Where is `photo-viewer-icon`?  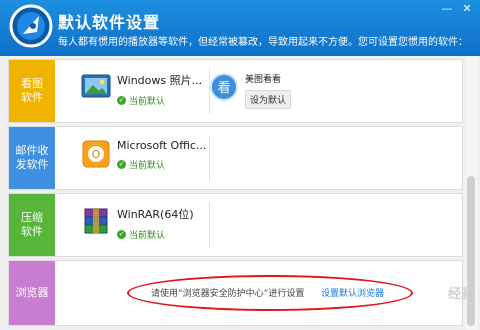 photo-viewer-icon is located at coordinates (96, 86).